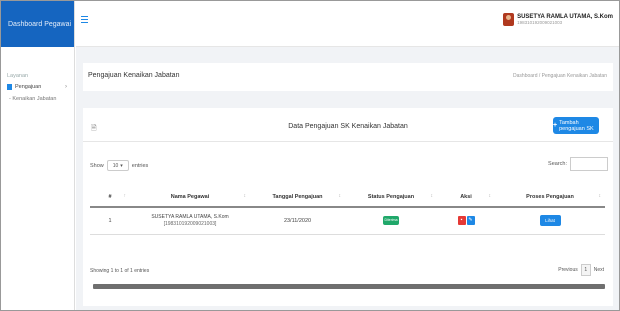 The height and width of the screenshot is (311, 620). I want to click on hamburger-menu-icon, so click(84, 19).